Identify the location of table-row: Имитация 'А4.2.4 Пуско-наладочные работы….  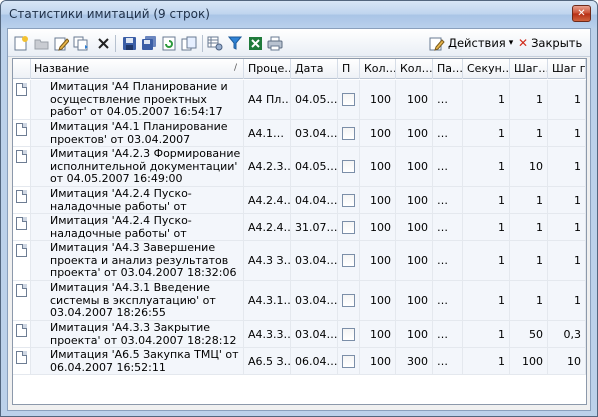
(299, 200).